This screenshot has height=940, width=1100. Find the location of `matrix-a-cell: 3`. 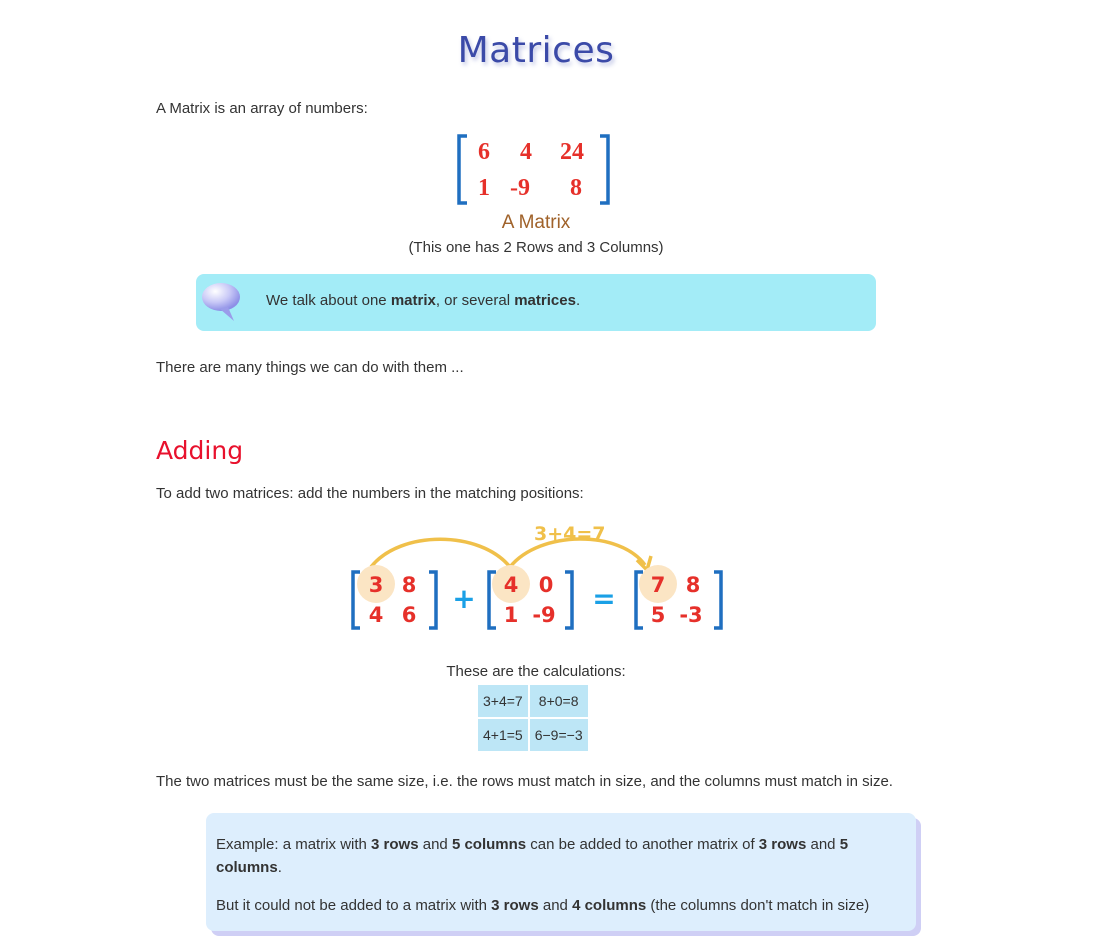

matrix-a-cell: 3 is located at coordinates (376, 585).